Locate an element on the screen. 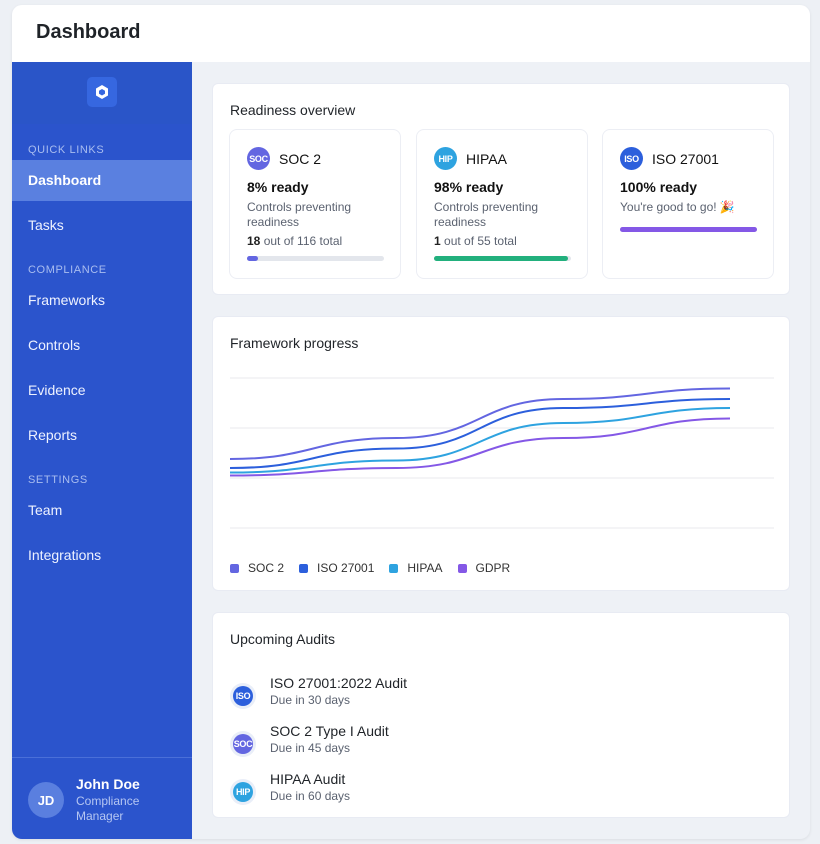 The image size is (820, 844). legend-item-soc2: SOC 2 is located at coordinates (257, 568).